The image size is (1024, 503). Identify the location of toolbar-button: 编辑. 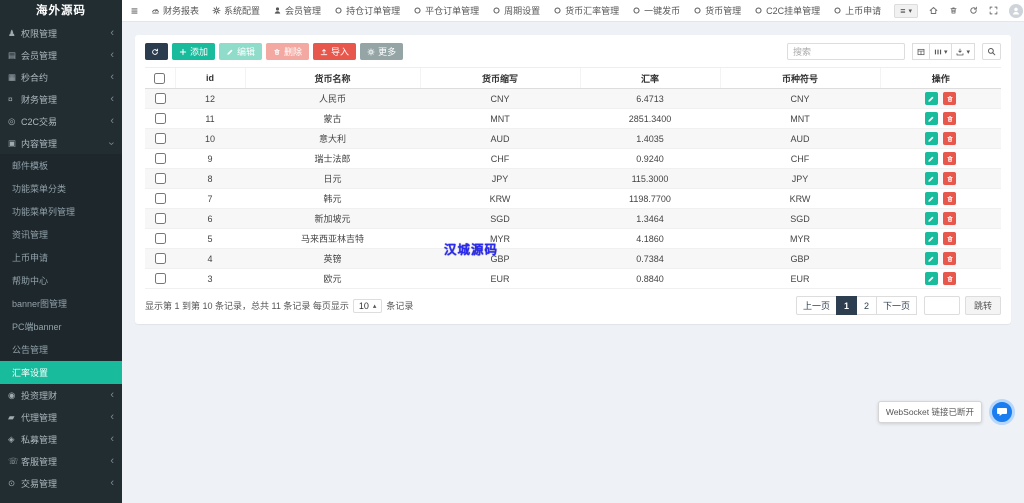
(241, 51).